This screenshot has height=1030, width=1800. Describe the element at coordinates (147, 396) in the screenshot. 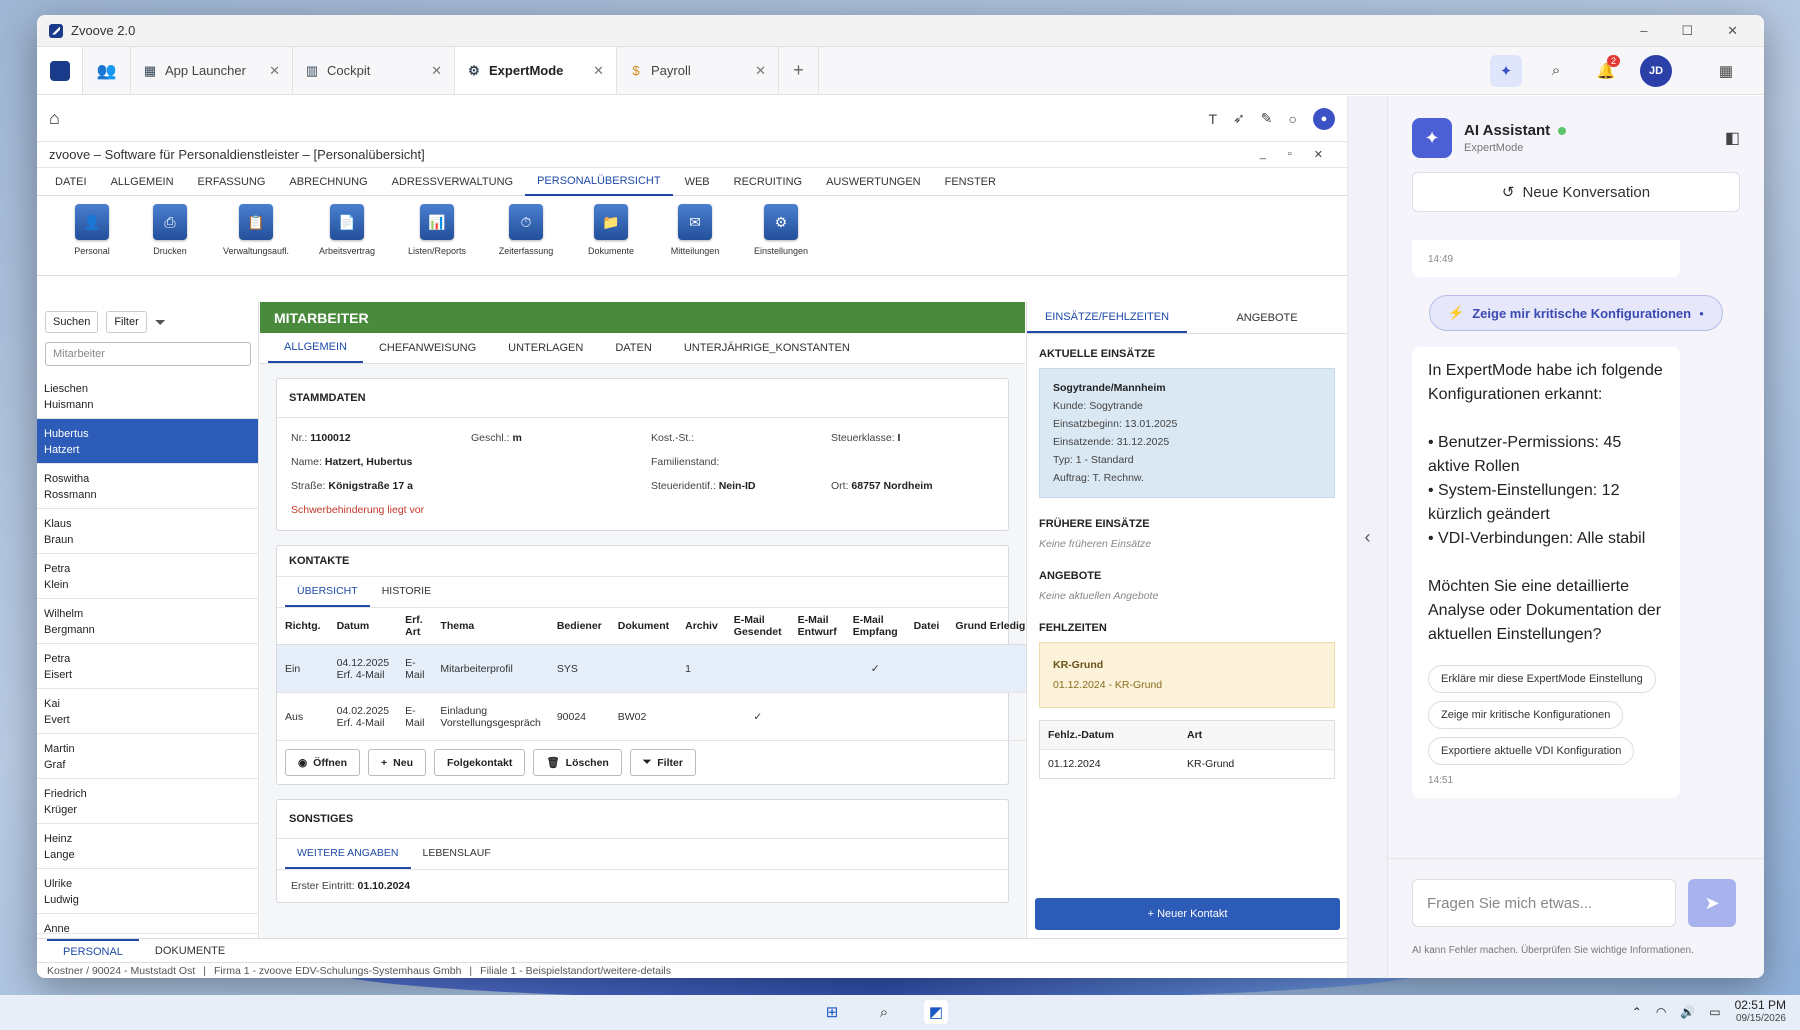

I see `employee-item: Lieschen Huismann` at that location.